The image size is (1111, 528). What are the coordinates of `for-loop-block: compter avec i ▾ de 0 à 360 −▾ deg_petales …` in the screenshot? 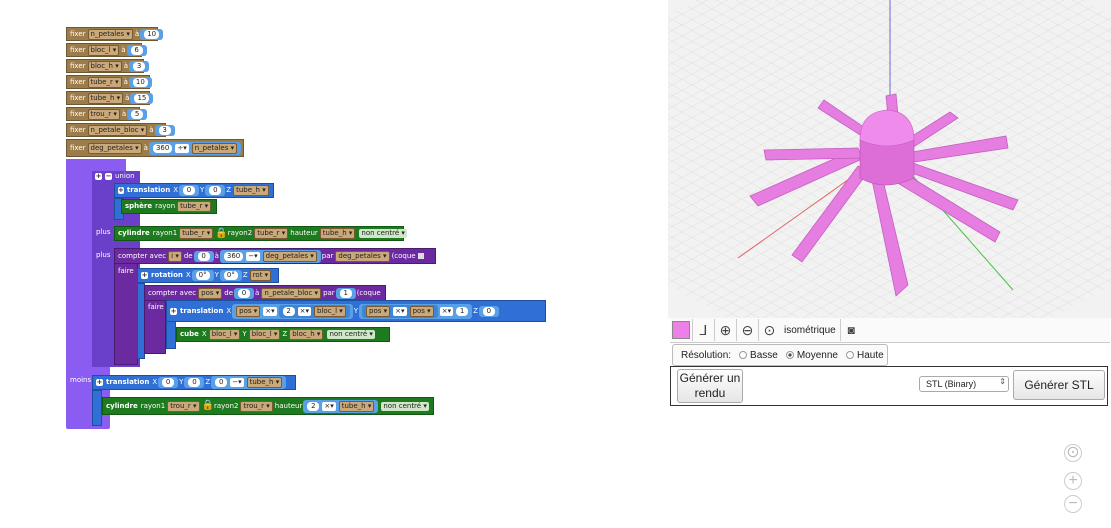 It's located at (275, 256).